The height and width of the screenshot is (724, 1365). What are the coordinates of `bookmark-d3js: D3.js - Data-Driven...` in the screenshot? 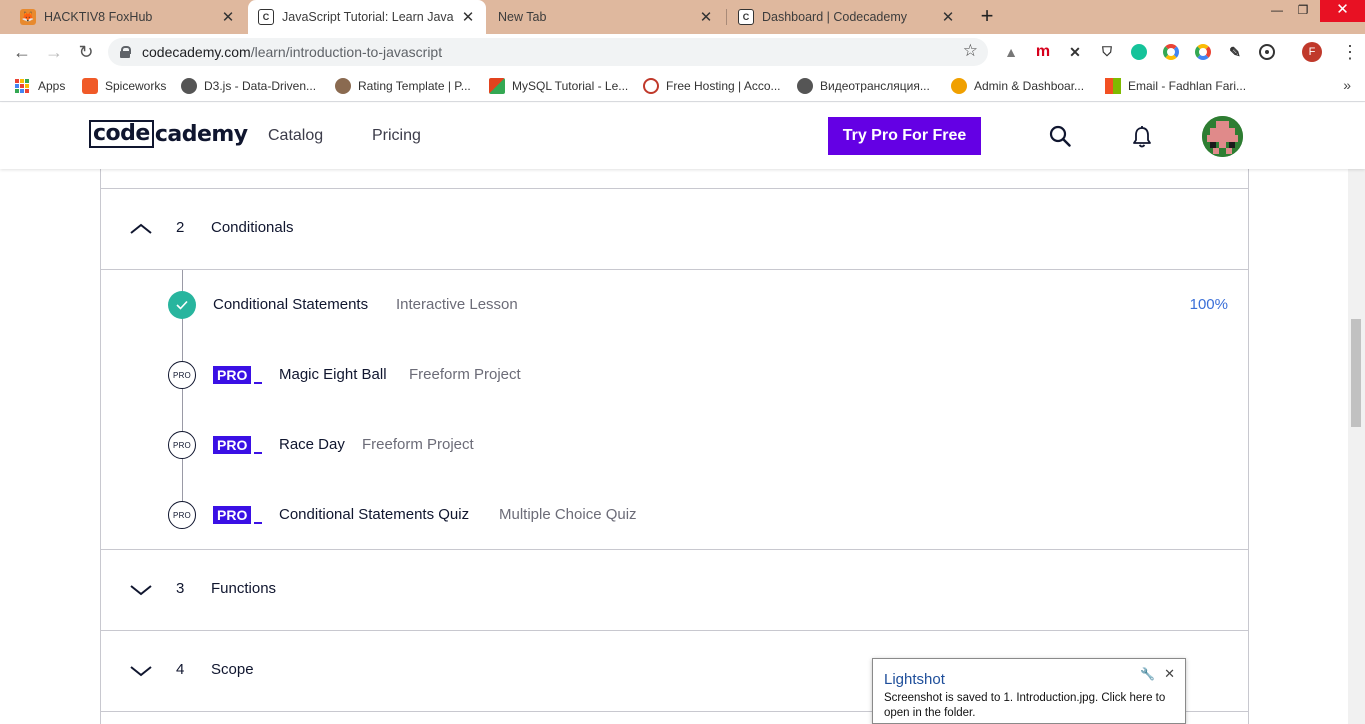 It's located at (248, 86).